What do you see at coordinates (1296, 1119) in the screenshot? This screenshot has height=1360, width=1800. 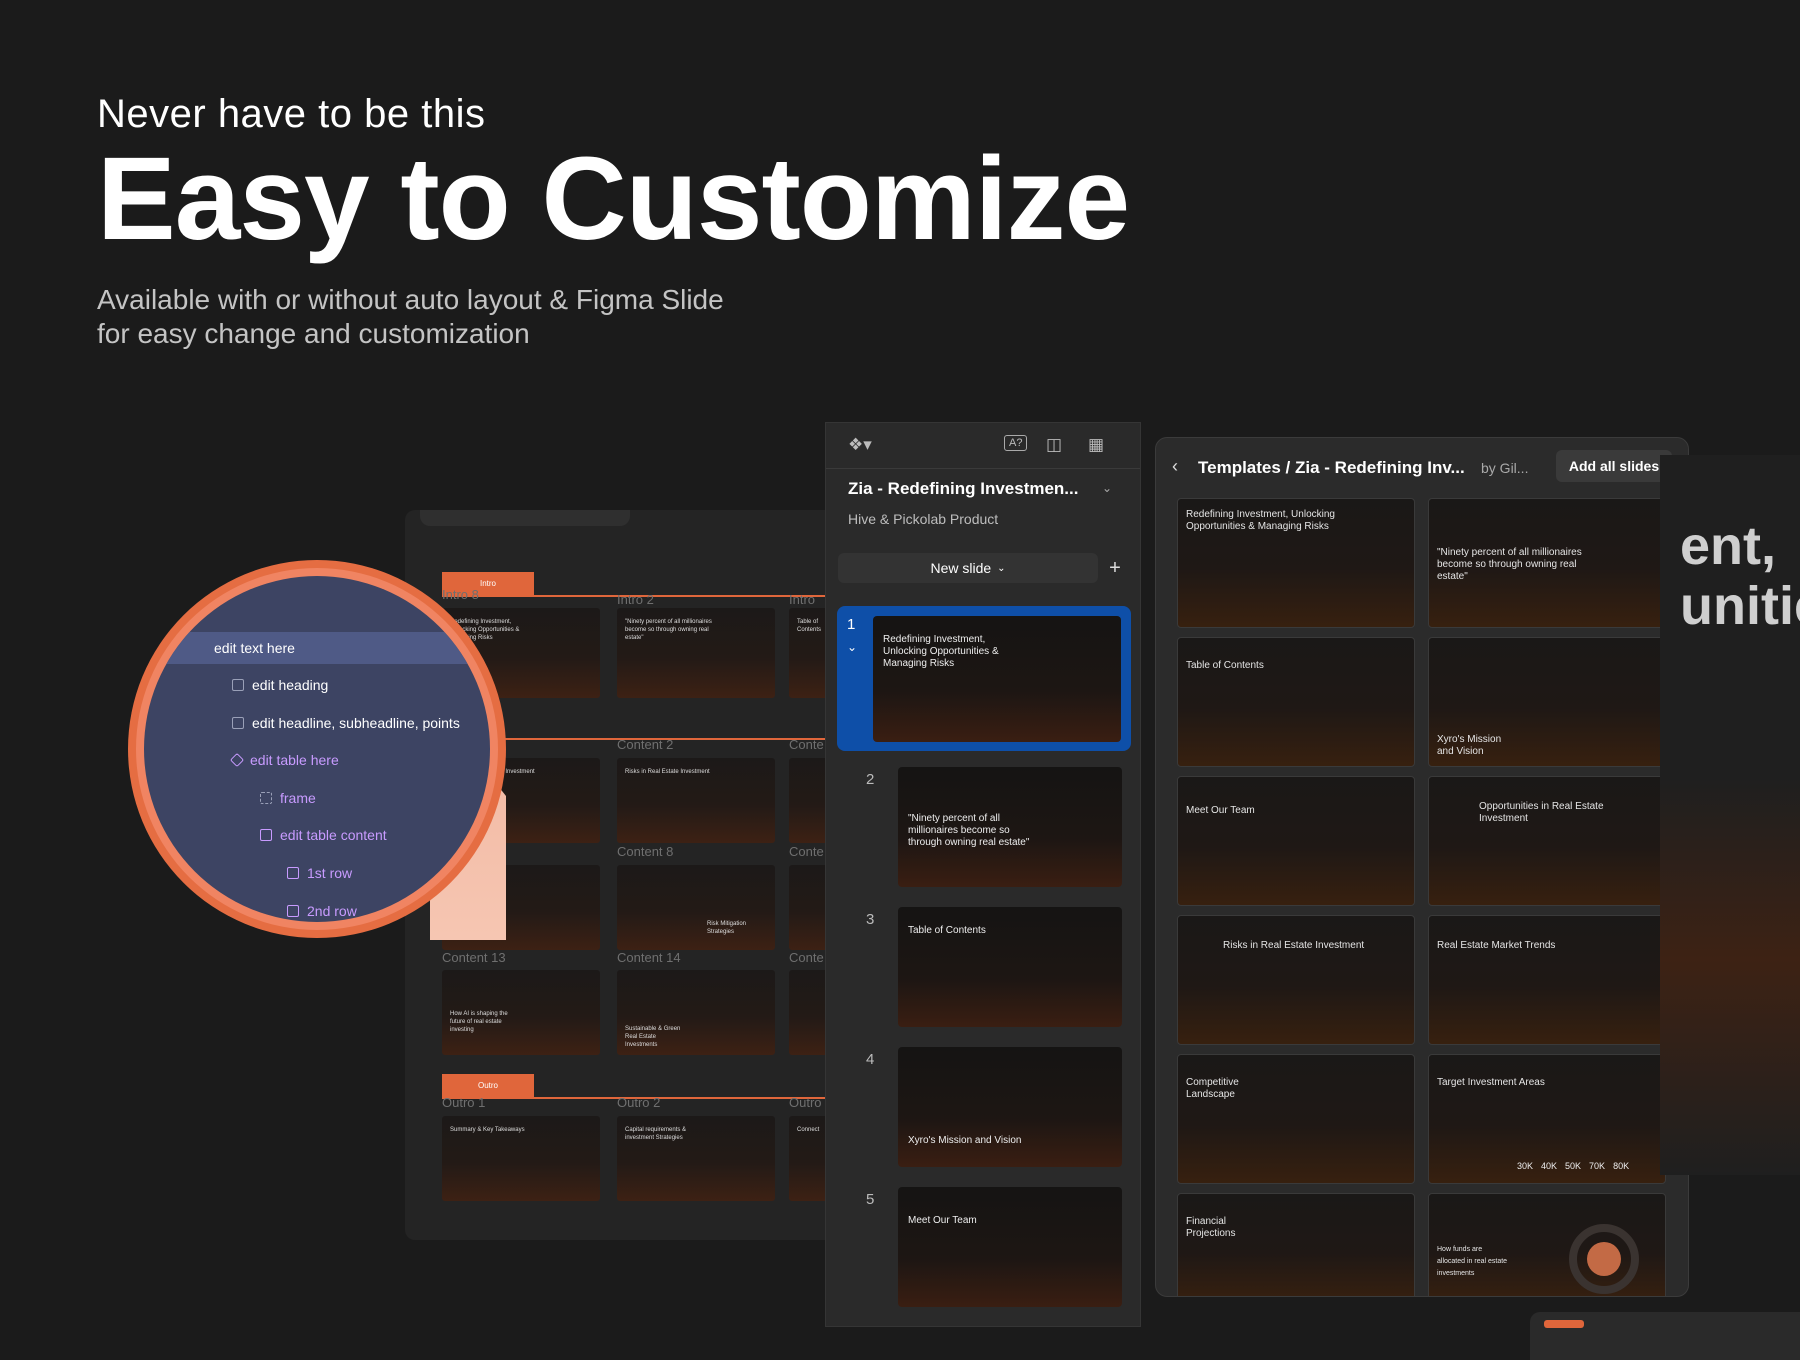 I see `template-card: Competitive Landscape` at bounding box center [1296, 1119].